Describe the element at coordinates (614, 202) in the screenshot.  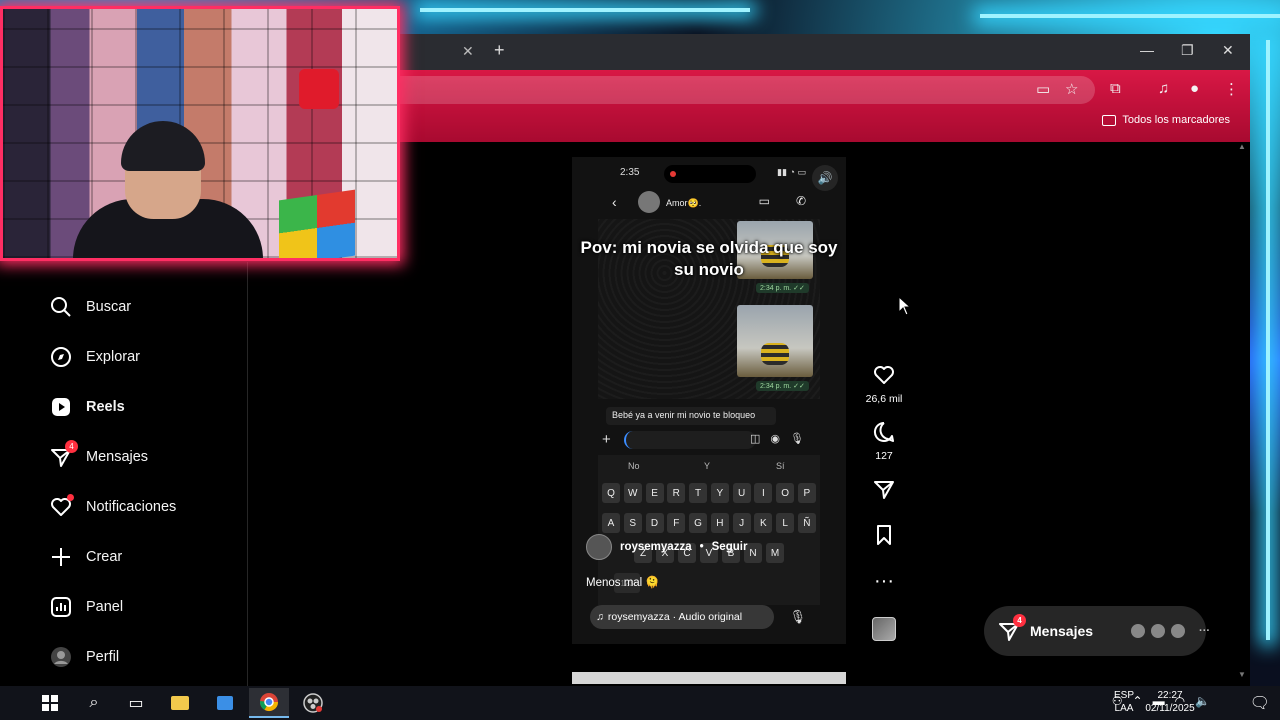
I see `back-icon: ‹` at that location.